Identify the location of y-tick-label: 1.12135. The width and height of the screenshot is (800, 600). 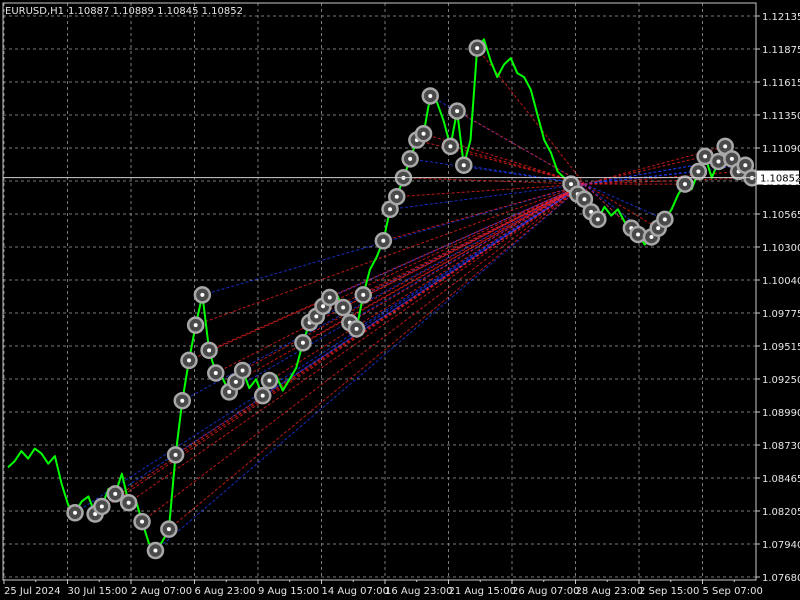
(781, 17).